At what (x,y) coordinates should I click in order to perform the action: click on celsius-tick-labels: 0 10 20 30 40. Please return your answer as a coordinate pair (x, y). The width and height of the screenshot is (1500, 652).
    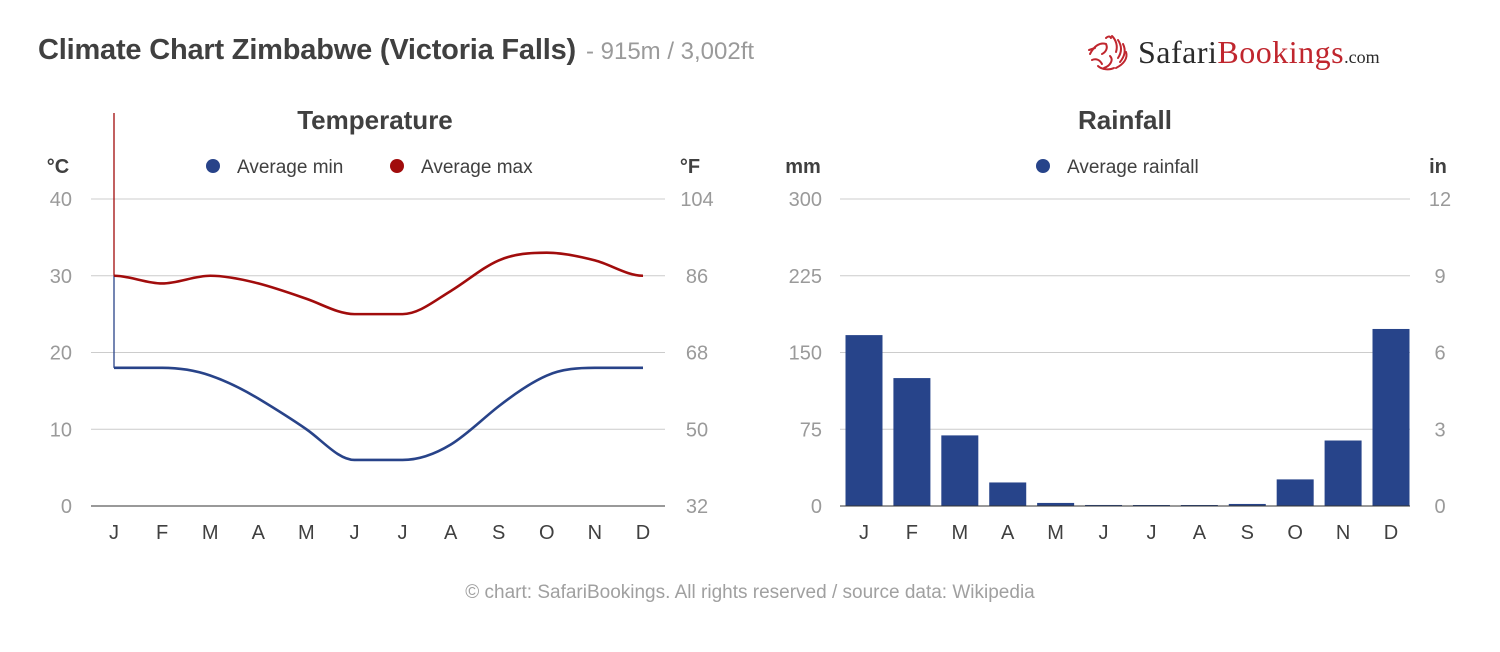
    Looking at the image, I should click on (61, 353).